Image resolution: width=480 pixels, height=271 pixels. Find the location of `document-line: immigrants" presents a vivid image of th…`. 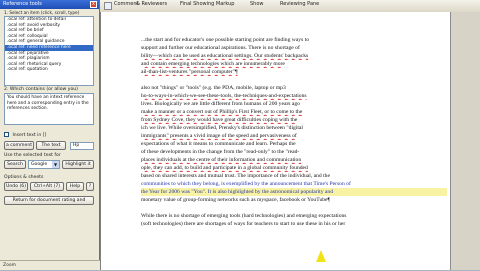

document-line: immigrants" presents a vivid image of th… is located at coordinates (294, 136).